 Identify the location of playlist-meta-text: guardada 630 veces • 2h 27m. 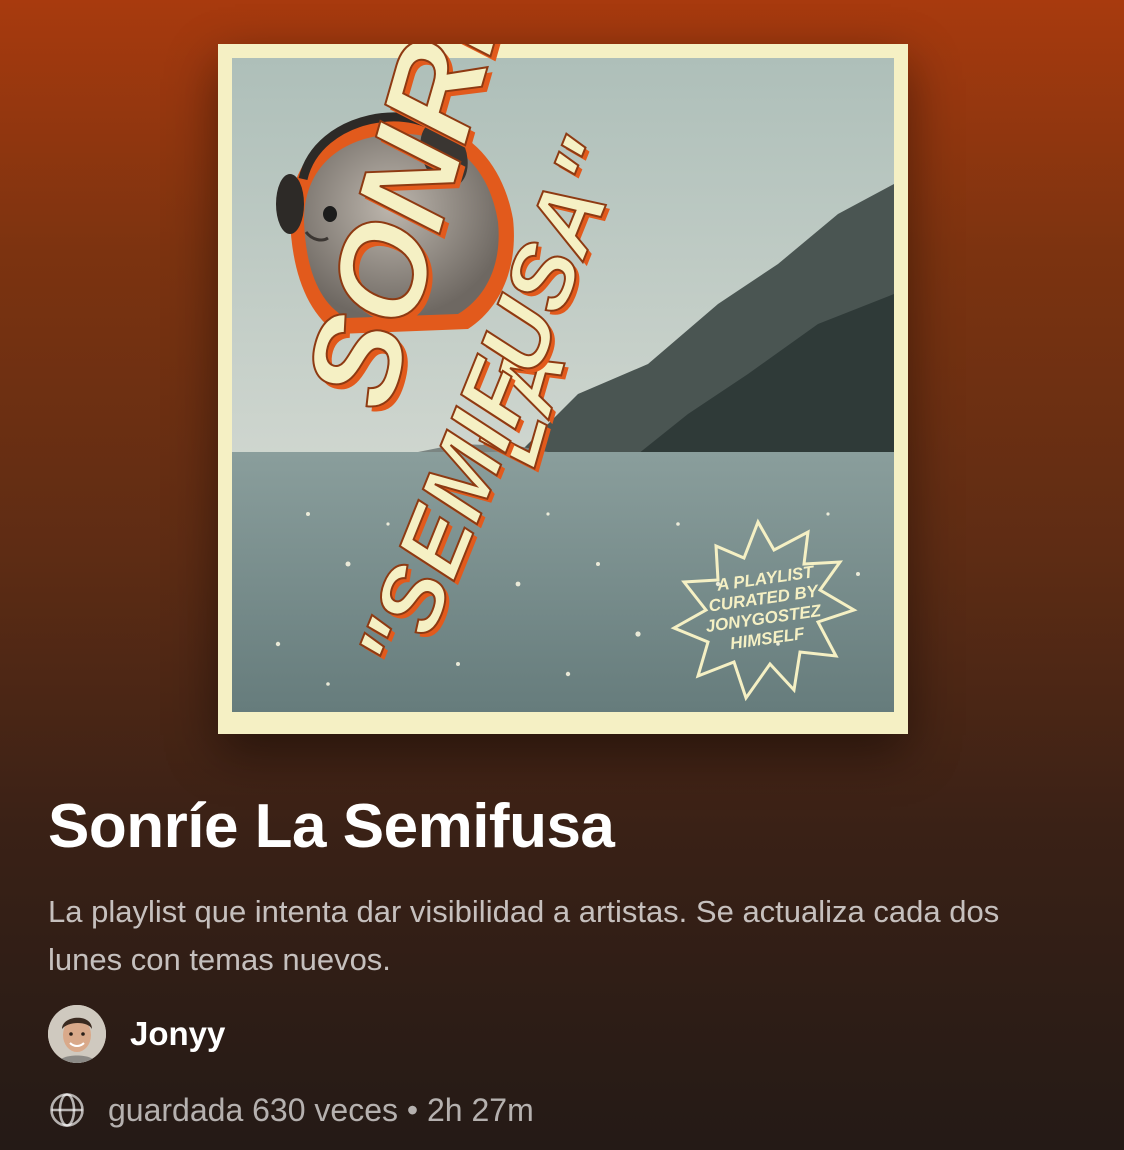
(321, 1109).